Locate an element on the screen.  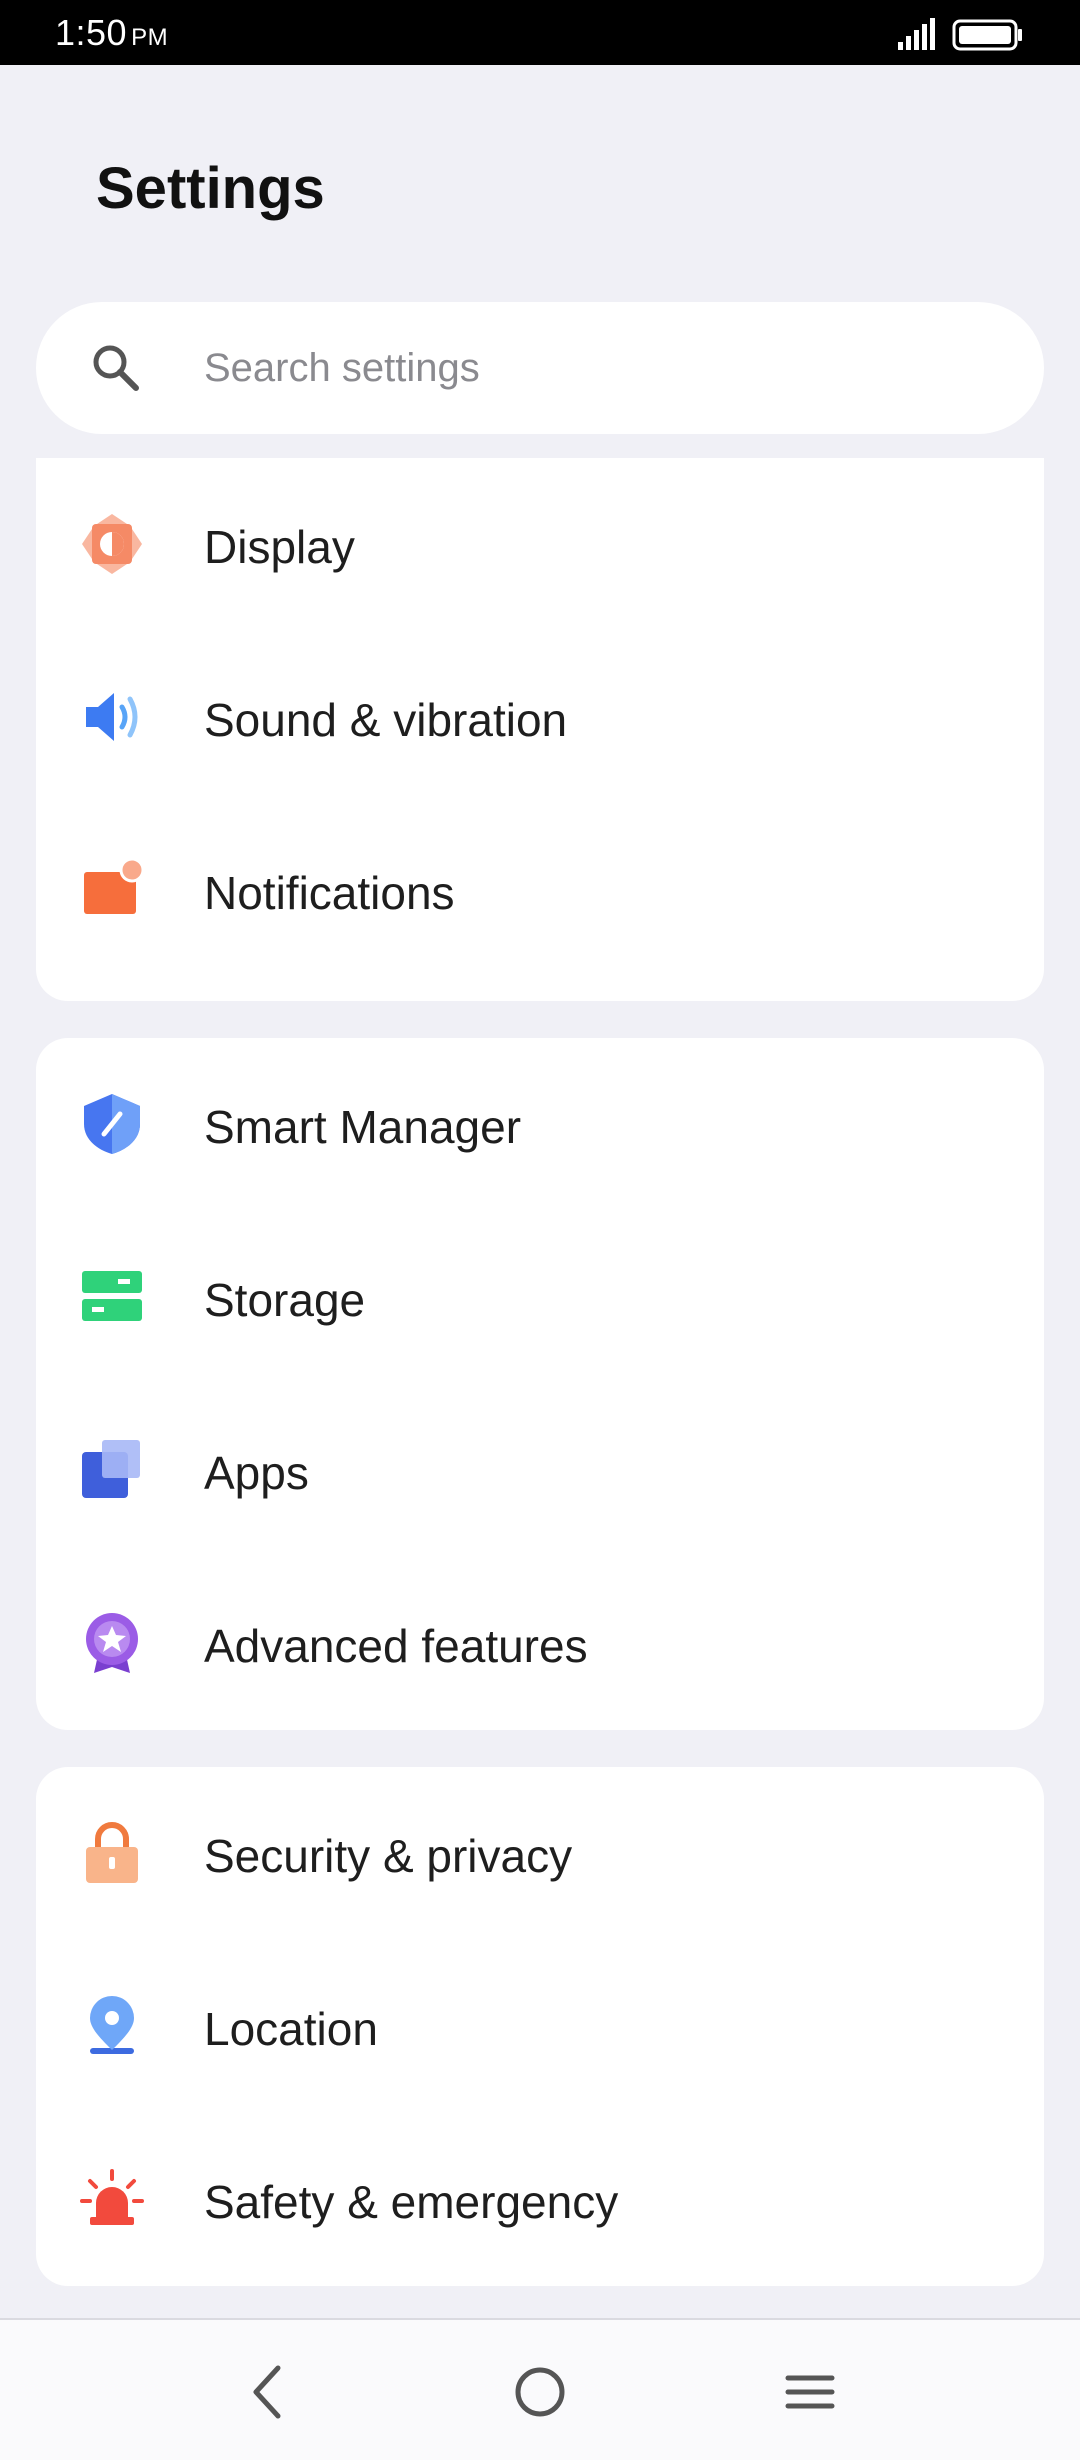
settings-item-safety: Safety & emergency is located at coordinates (540, 2199).